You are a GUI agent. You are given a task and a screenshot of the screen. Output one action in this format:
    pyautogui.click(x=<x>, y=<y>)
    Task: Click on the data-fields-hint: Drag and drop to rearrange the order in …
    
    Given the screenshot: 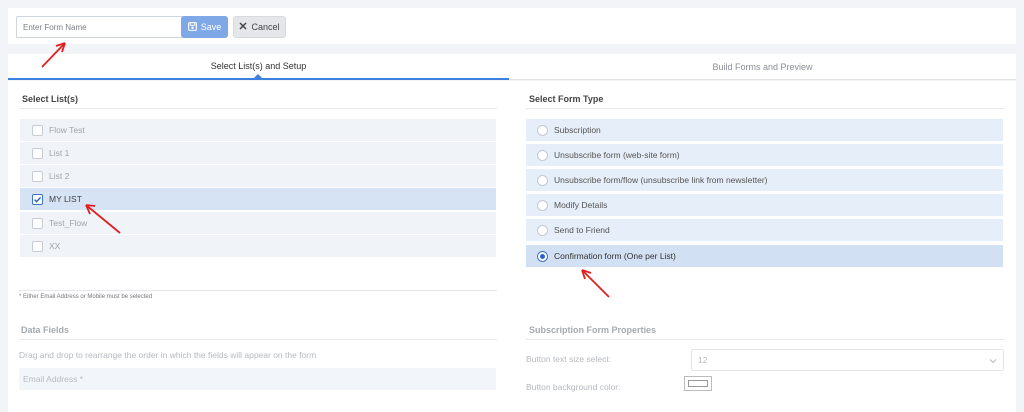 What is the action you would take?
    pyautogui.click(x=168, y=355)
    